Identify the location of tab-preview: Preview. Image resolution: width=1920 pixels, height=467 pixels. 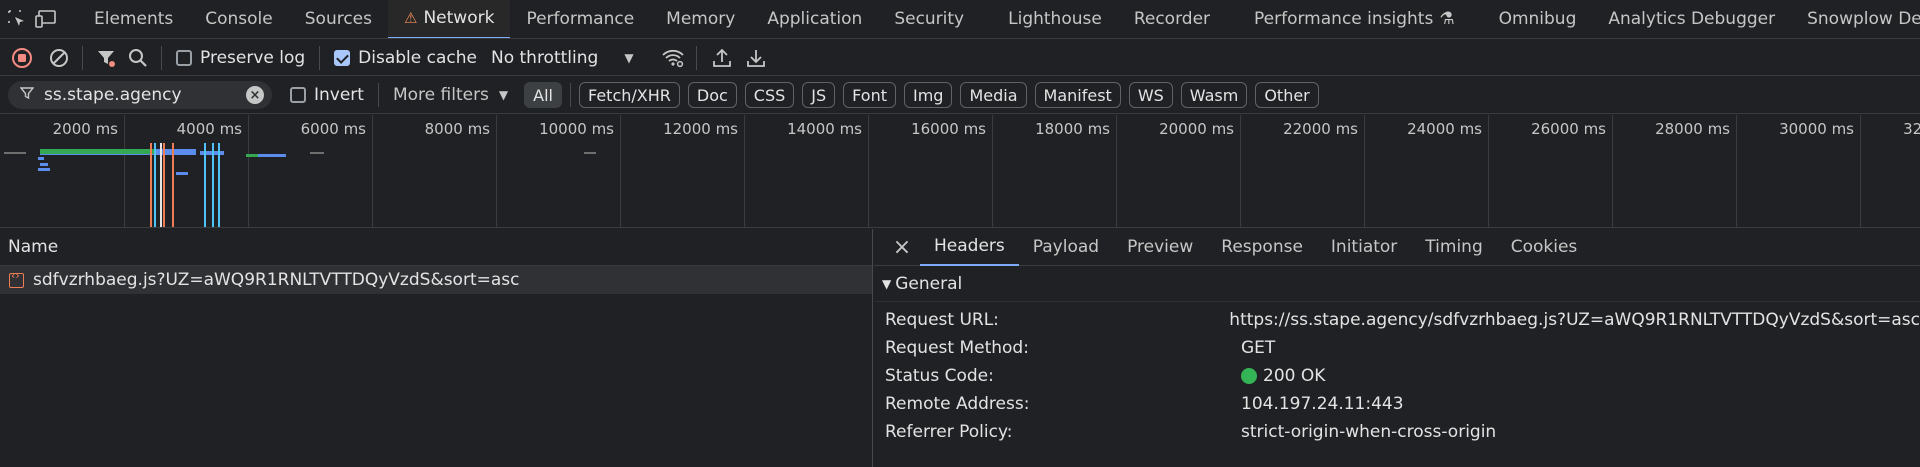
(1160, 247).